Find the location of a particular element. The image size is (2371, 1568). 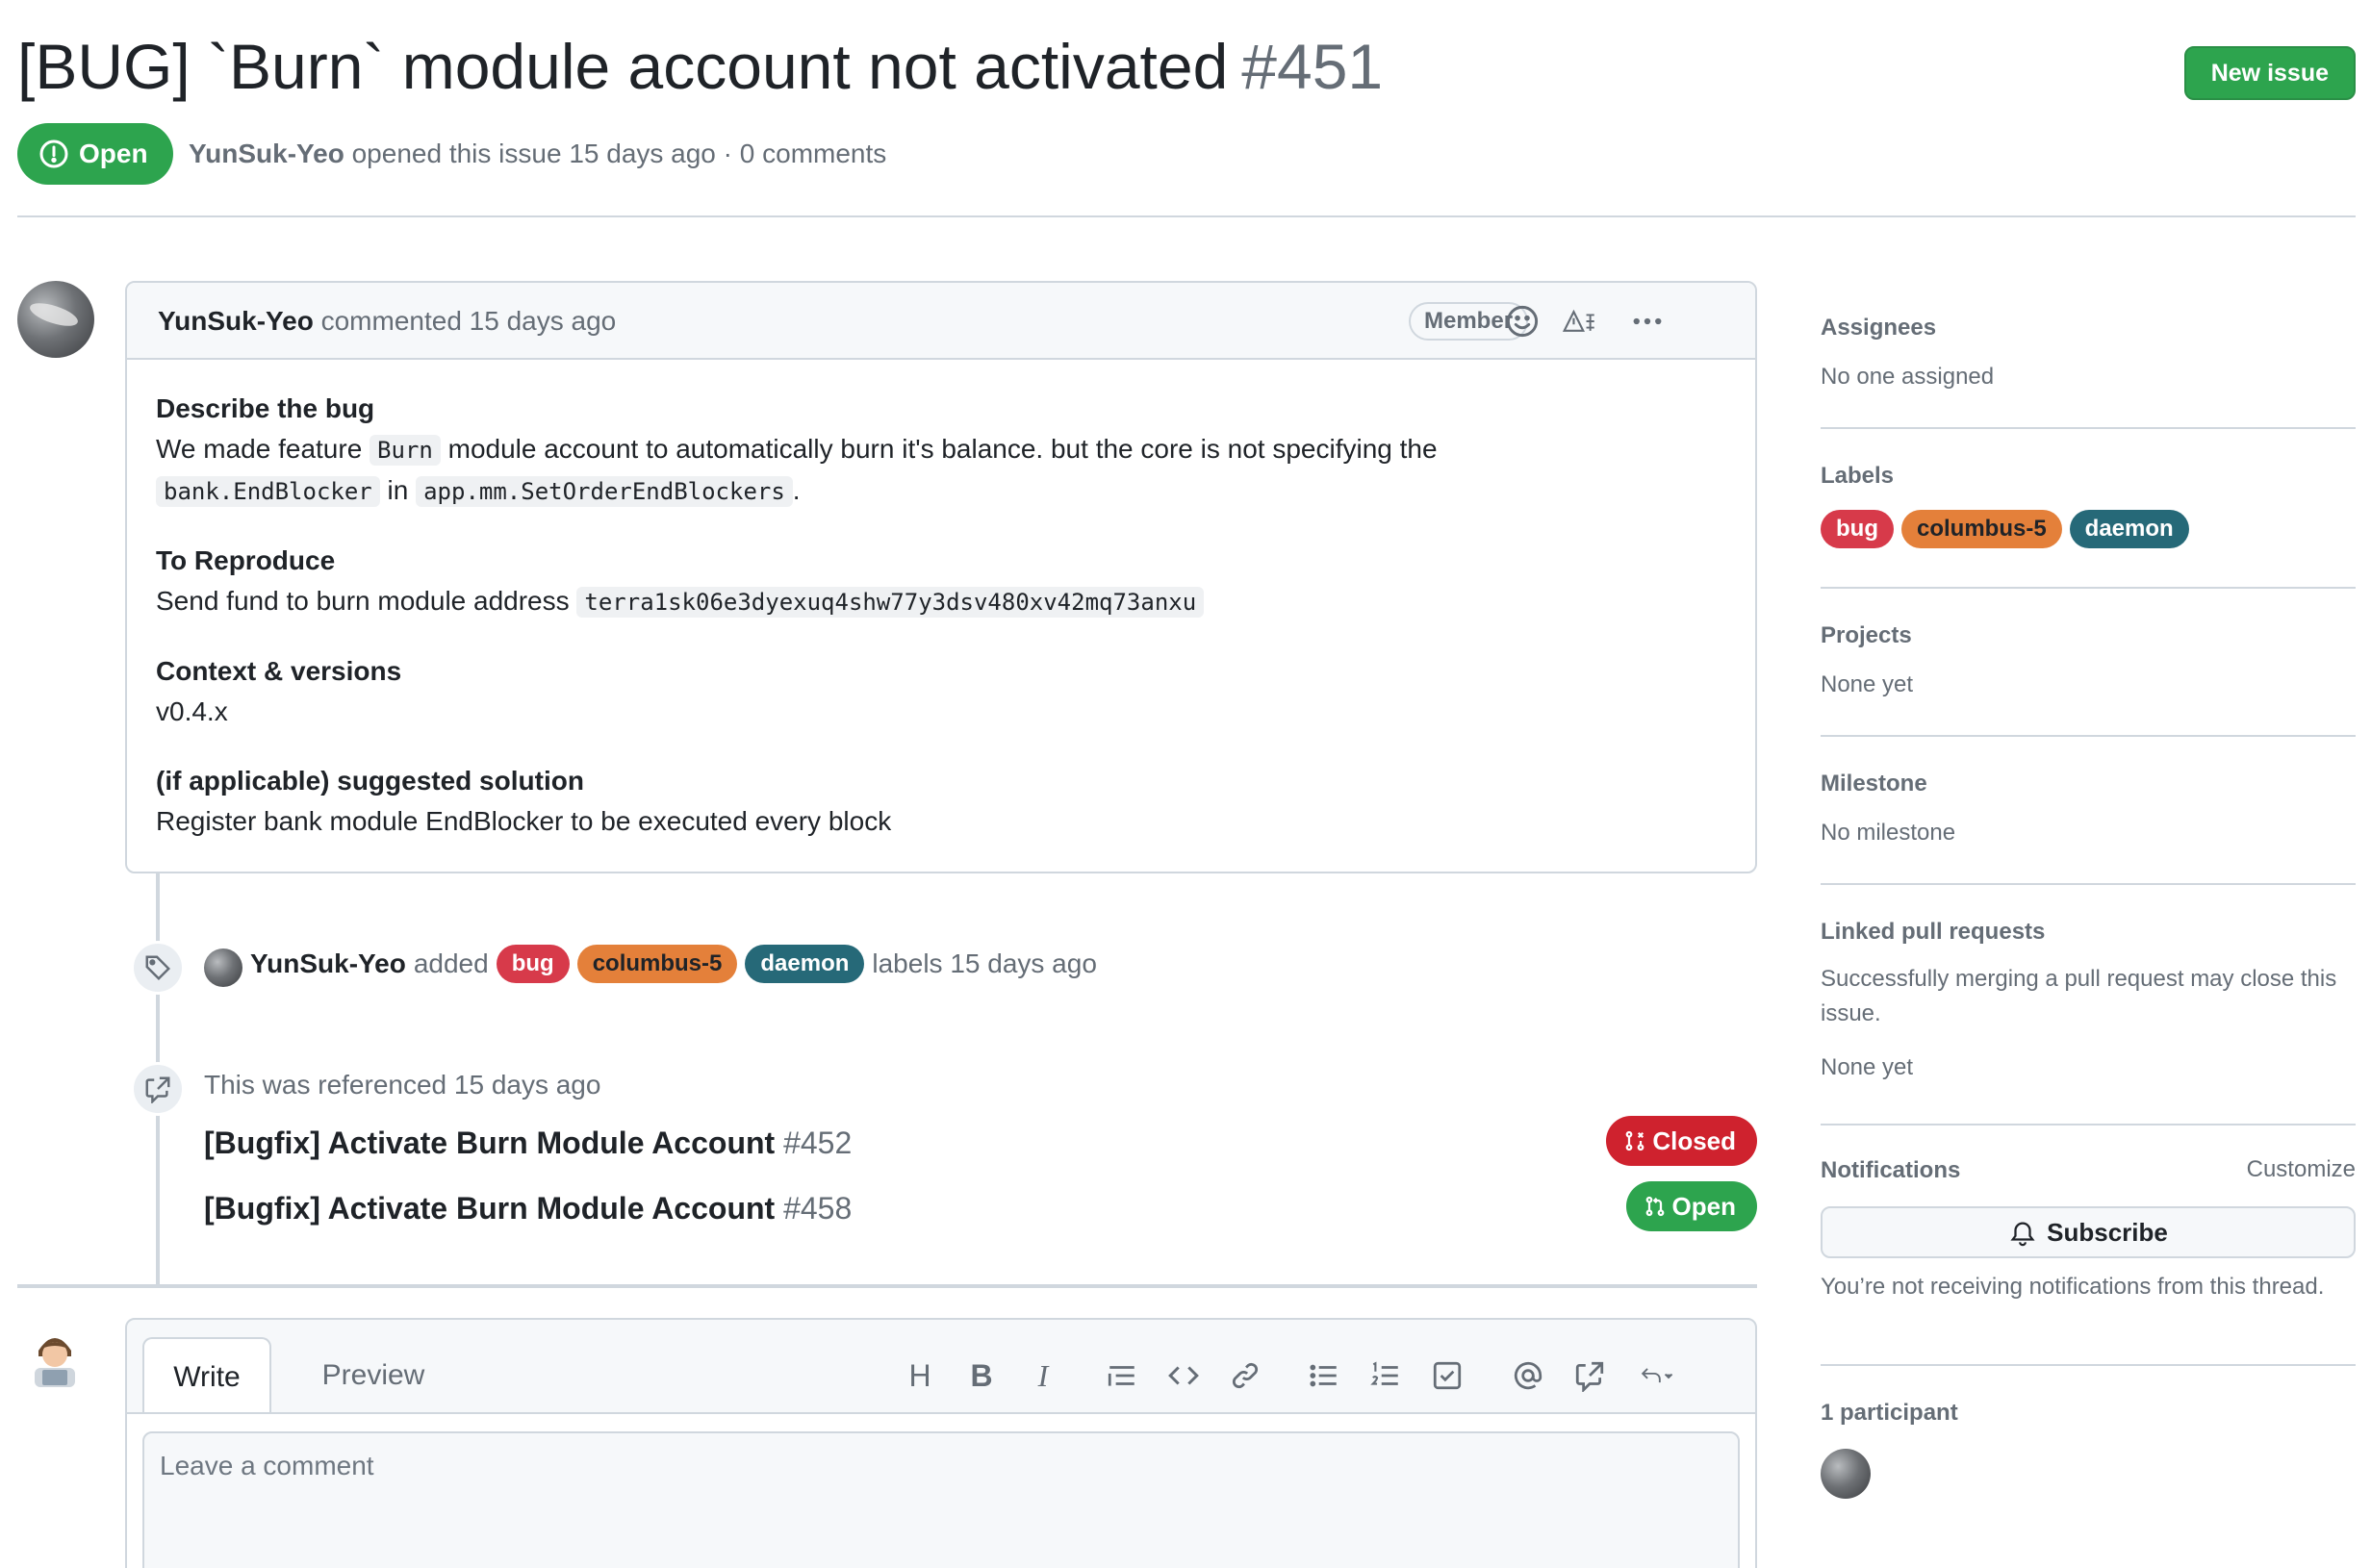

labels-heading: Labels is located at coordinates (2089, 476).